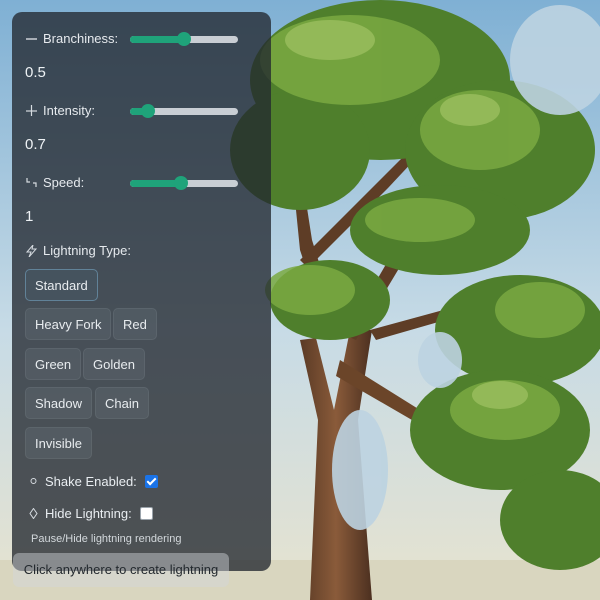 Image resolution: width=600 pixels, height=600 pixels. I want to click on type-option-shadow: Shadow, so click(58, 403).